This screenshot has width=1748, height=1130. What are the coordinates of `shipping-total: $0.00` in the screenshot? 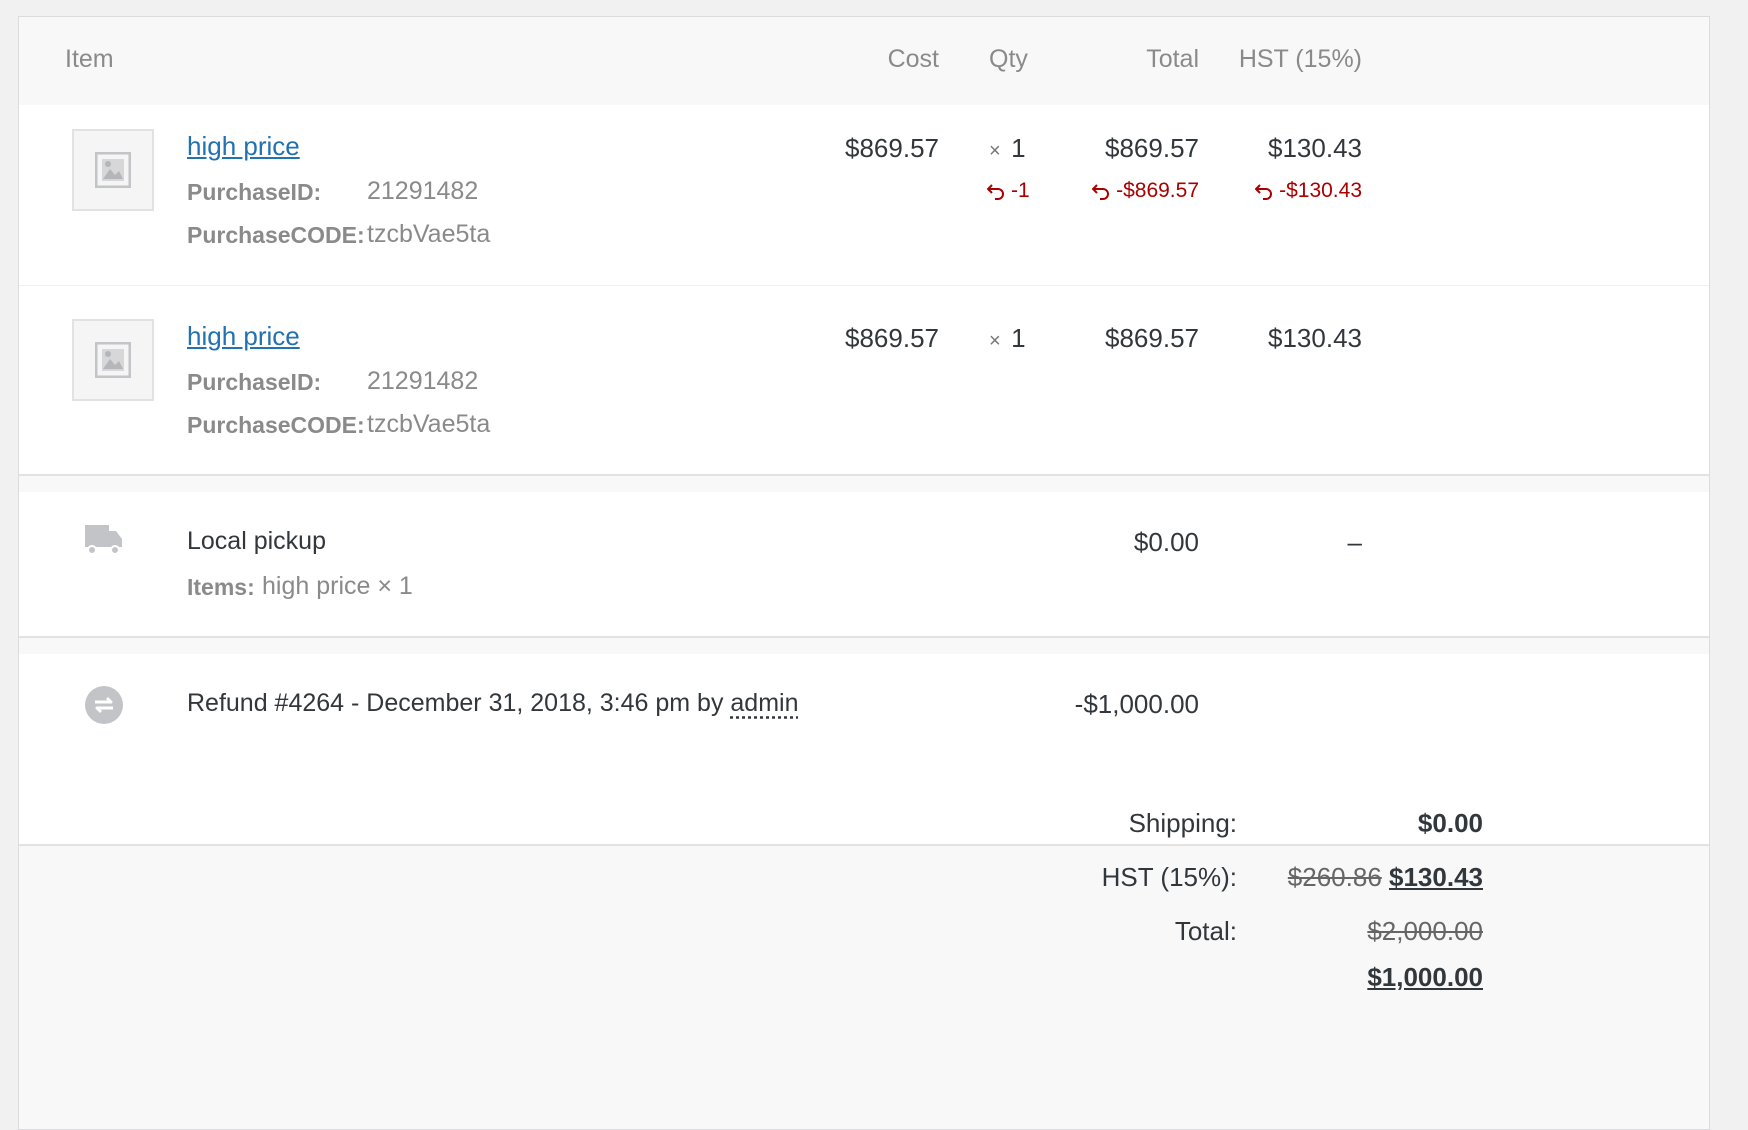 It's located at (1166, 542).